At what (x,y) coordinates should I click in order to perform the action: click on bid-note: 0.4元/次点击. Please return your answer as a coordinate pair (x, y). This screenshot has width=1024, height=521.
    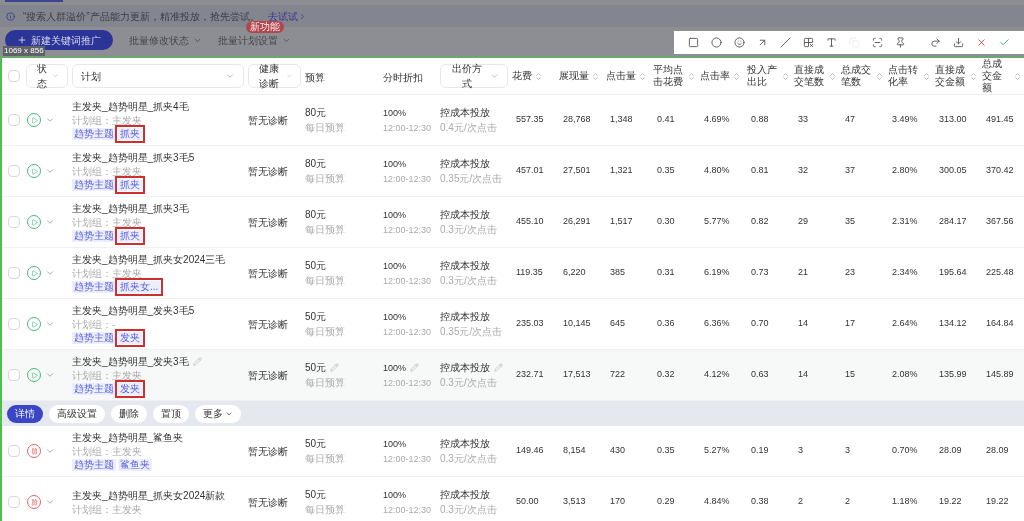
    Looking at the image, I should click on (469, 127).